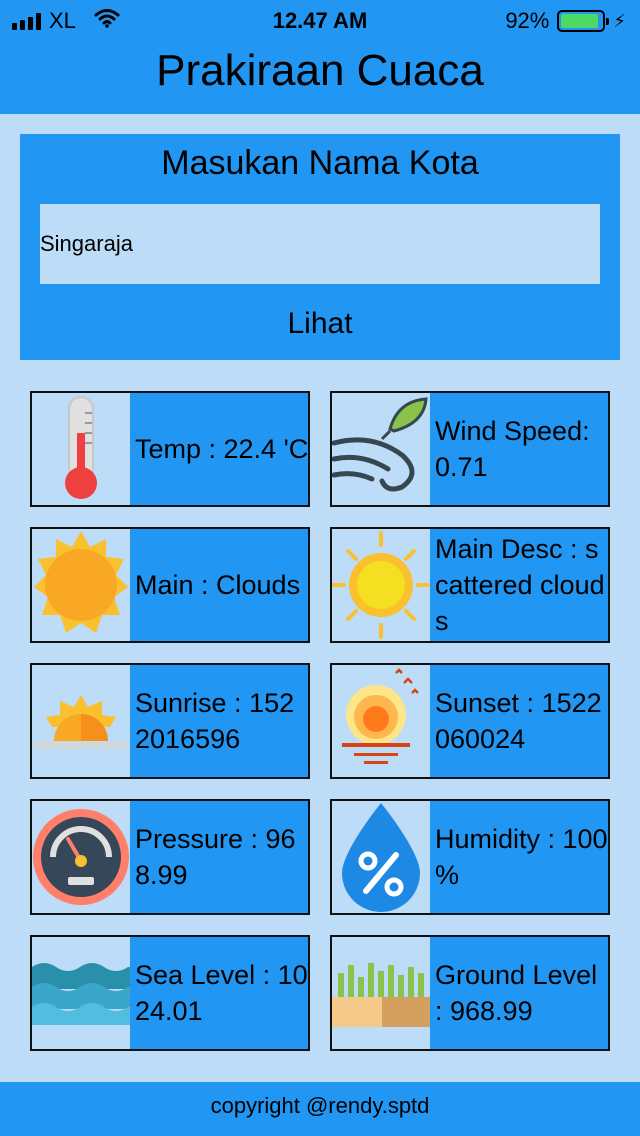 This screenshot has height=1136, width=640. I want to click on page-title: Prakiraan Cuaca, so click(320, 70).